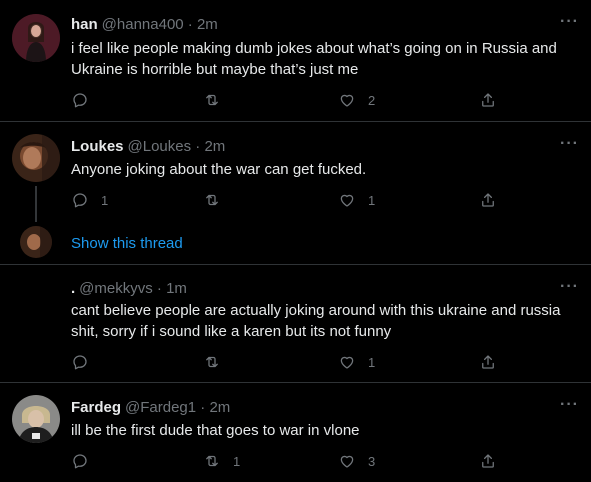 Image resolution: width=591 pixels, height=482 pixels. Describe the element at coordinates (160, 24) in the screenshot. I see `handle-time: @hanna400 · 2m` at that location.